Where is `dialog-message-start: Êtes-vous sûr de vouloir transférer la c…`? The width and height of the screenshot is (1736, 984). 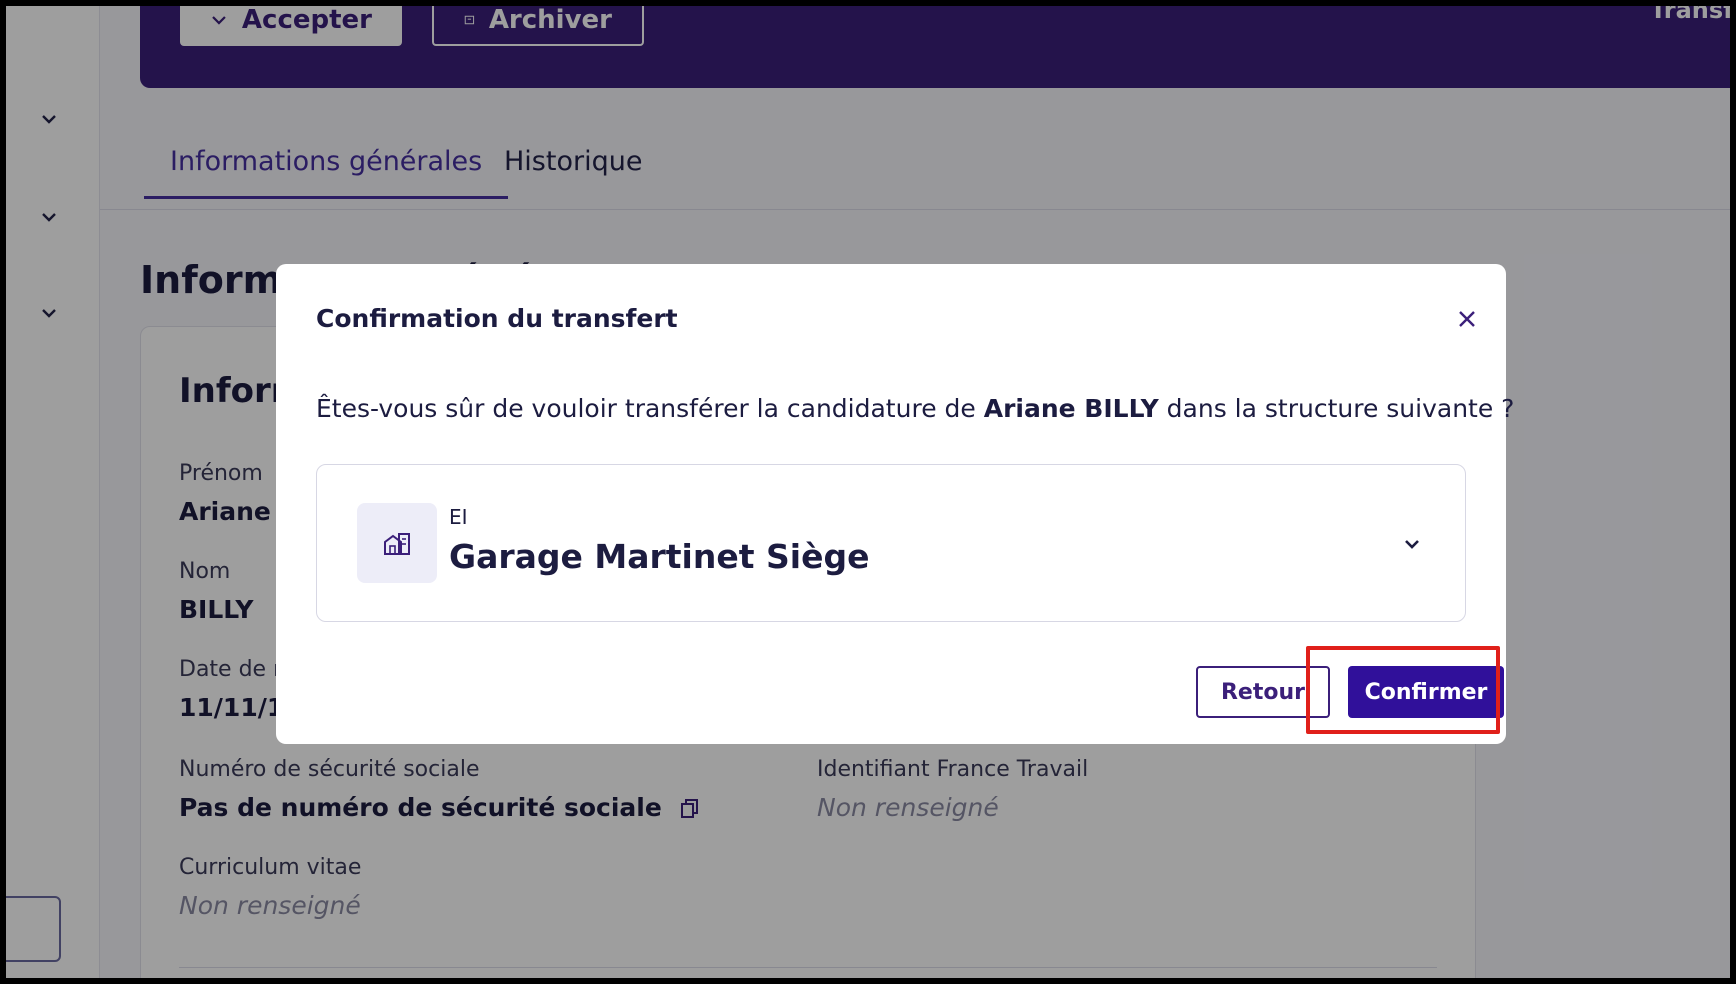 dialog-message-start: Êtes-vous sûr de vouloir transférer la c… is located at coordinates (650, 408).